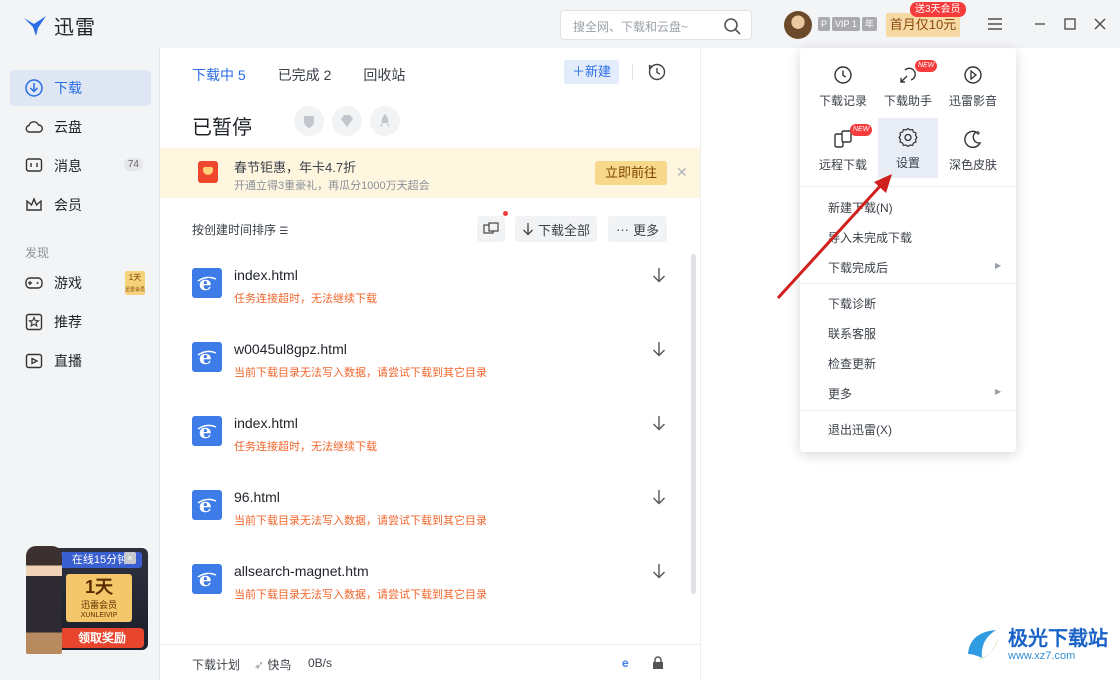 This screenshot has height=680, width=1120. Describe the element at coordinates (973, 85) in the screenshot. I see `menu-xunlei-player: 迅雷影音` at that location.